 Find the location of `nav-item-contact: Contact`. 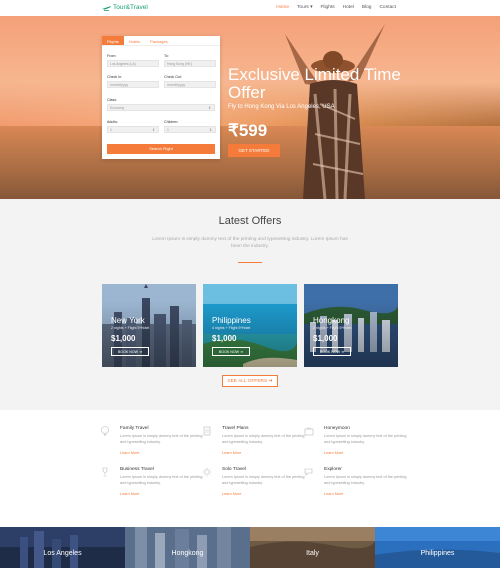

nav-item-contact: Contact is located at coordinates (387, 7).